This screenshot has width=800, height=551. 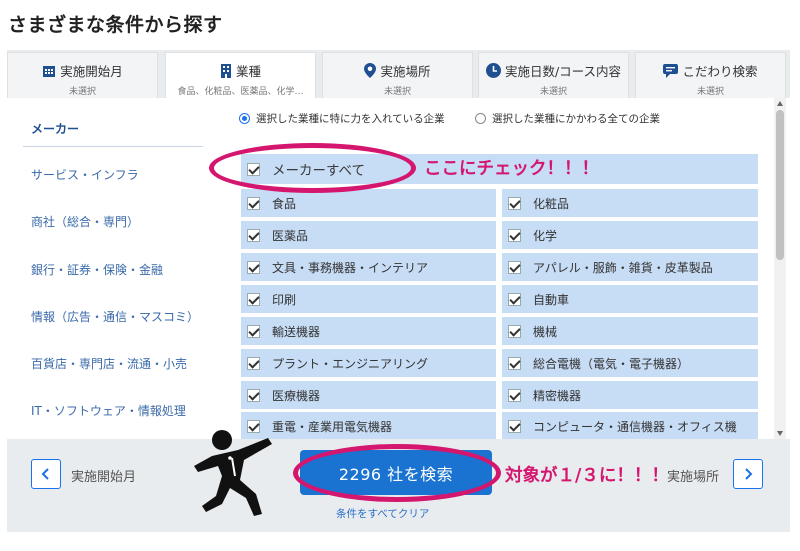 What do you see at coordinates (563, 71) in the screenshot?
I see `tab-label: 実施日数/コース内容` at bounding box center [563, 71].